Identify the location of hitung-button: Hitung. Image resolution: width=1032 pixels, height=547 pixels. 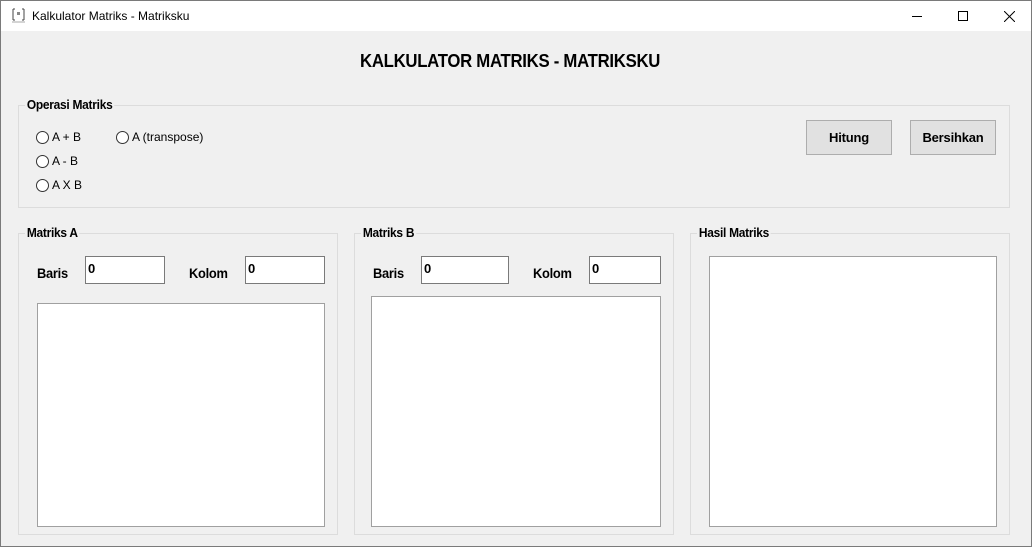
(849, 137).